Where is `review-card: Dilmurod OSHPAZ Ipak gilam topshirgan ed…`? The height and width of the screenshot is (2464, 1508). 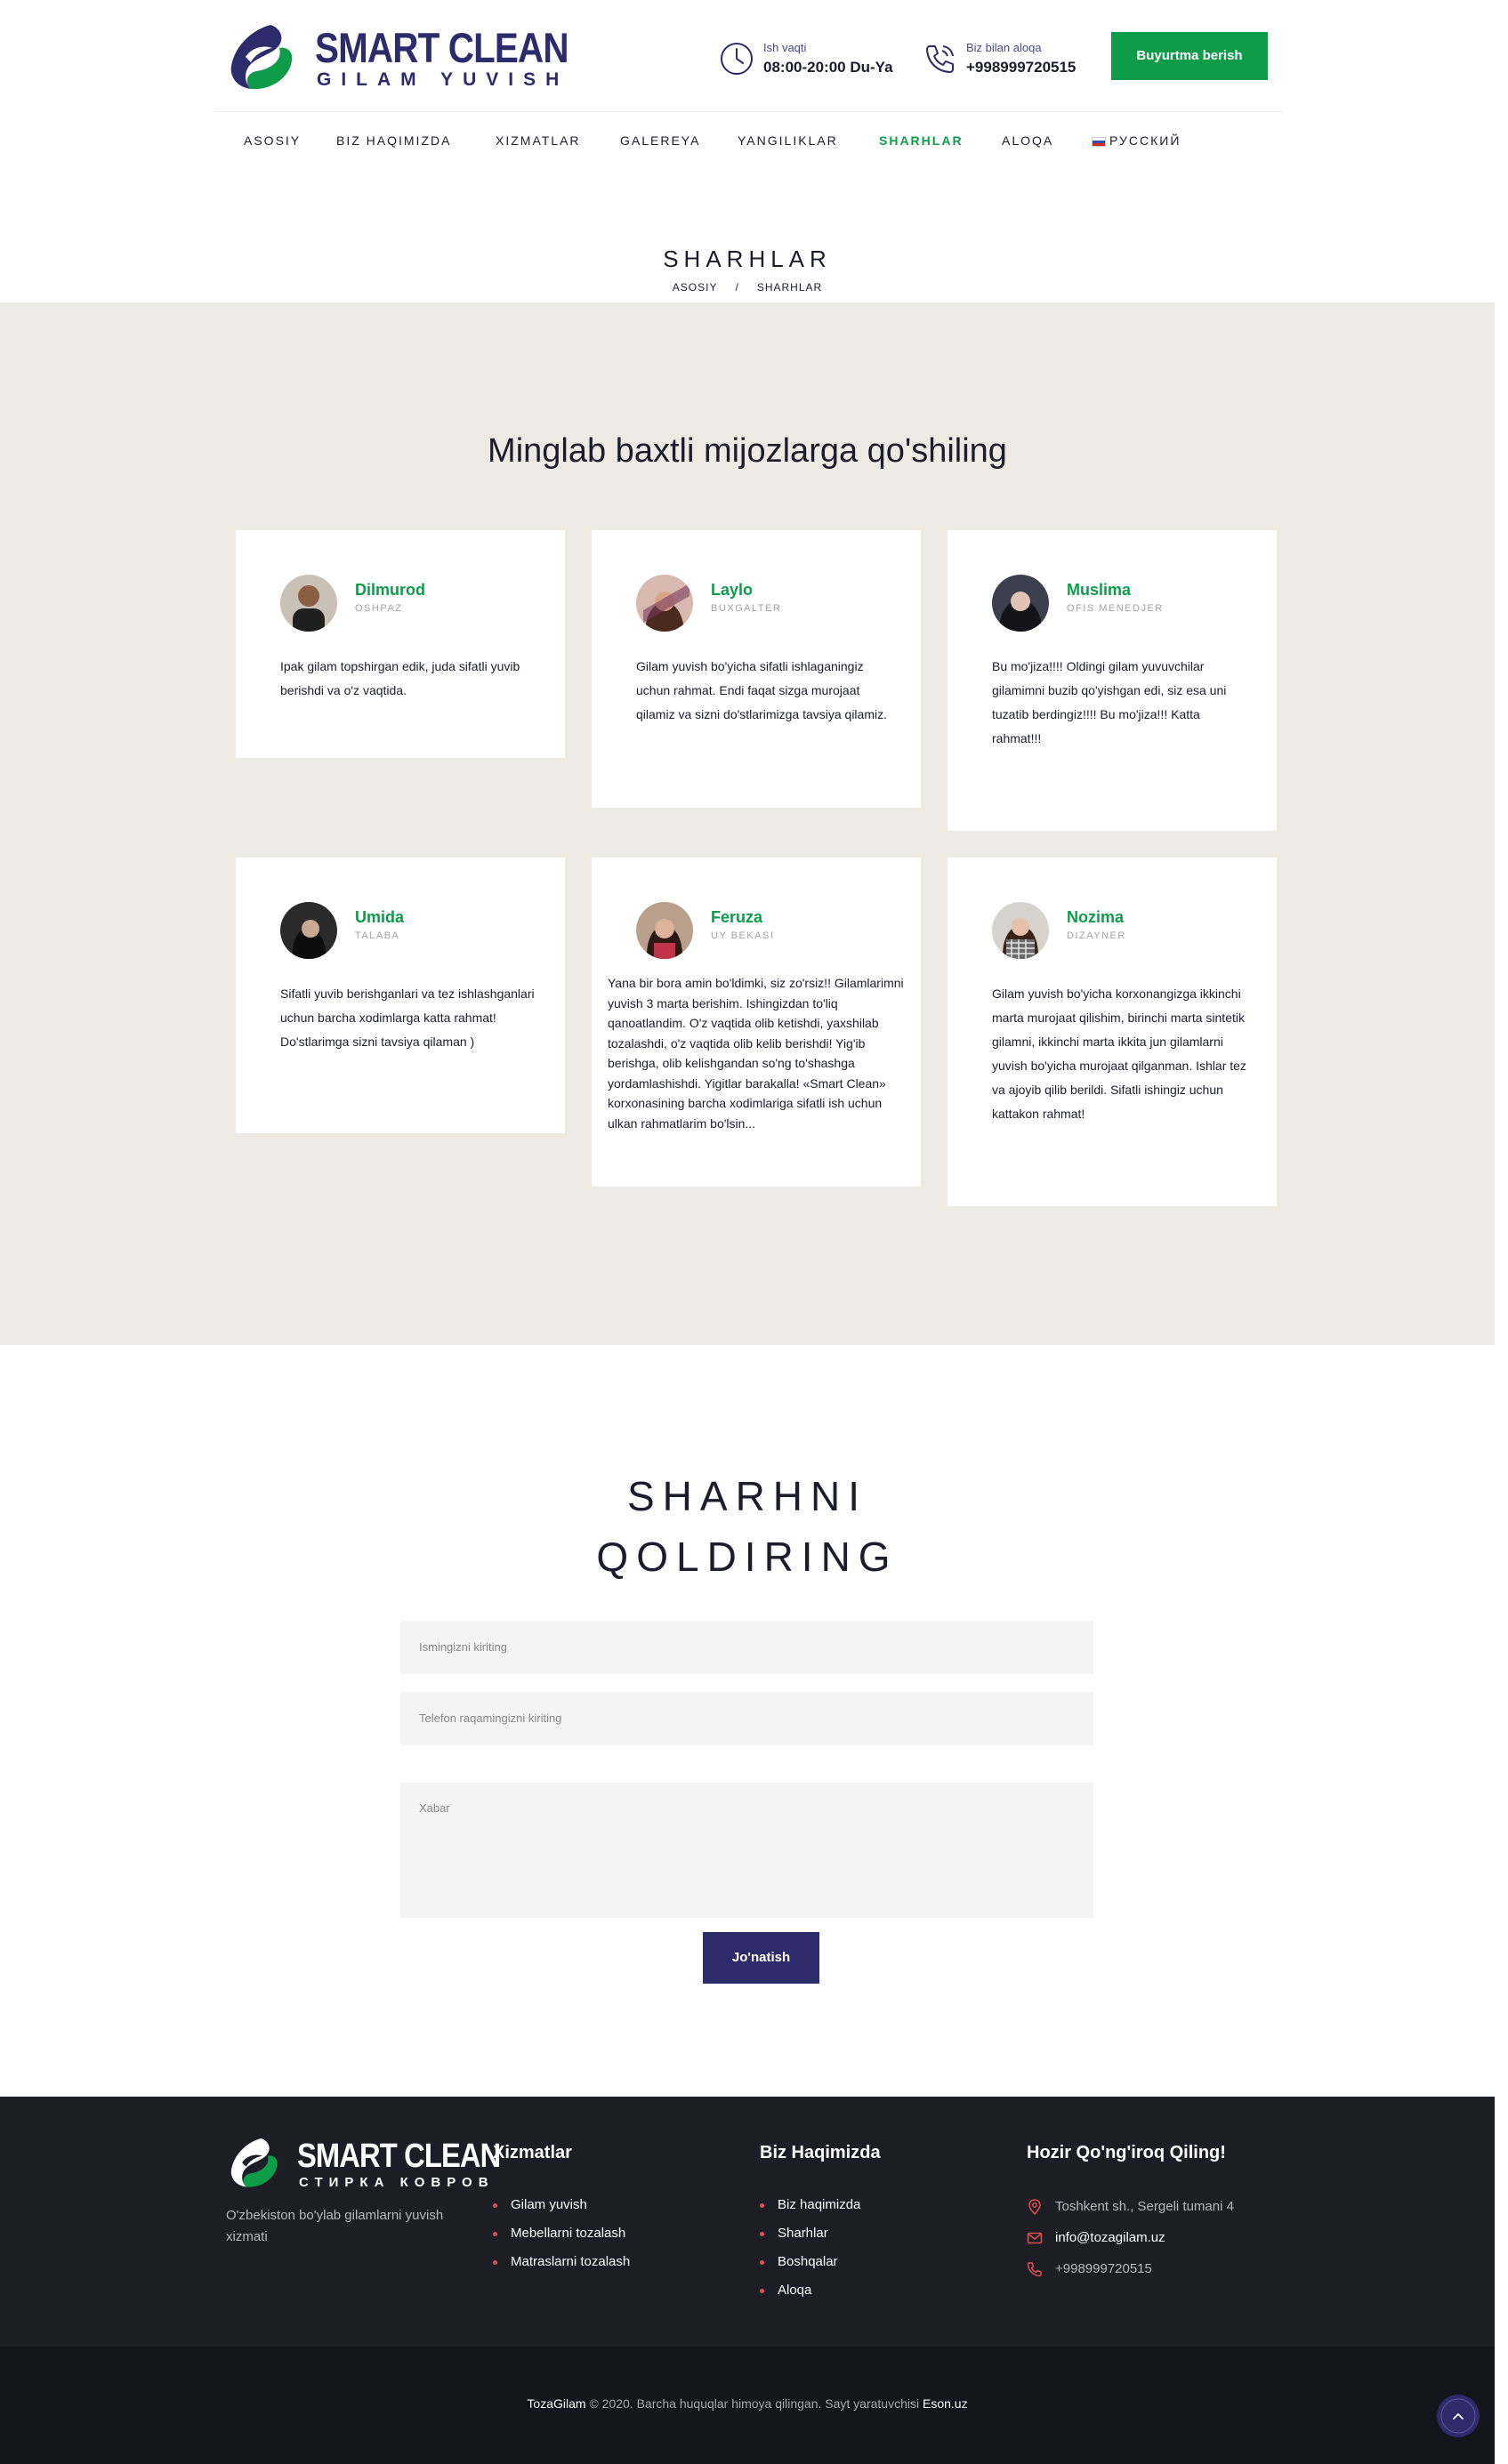 review-card: Dilmurod OSHPAZ Ipak gilam topshirgan ed… is located at coordinates (400, 644).